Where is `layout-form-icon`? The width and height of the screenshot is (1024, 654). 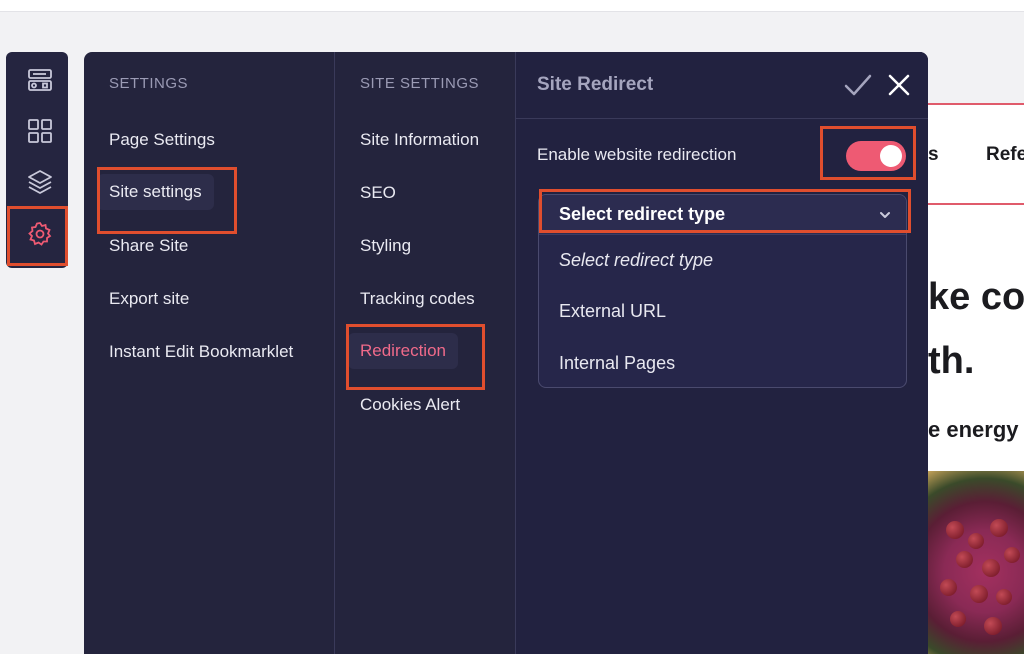
layout-form-icon is located at coordinates (40, 80).